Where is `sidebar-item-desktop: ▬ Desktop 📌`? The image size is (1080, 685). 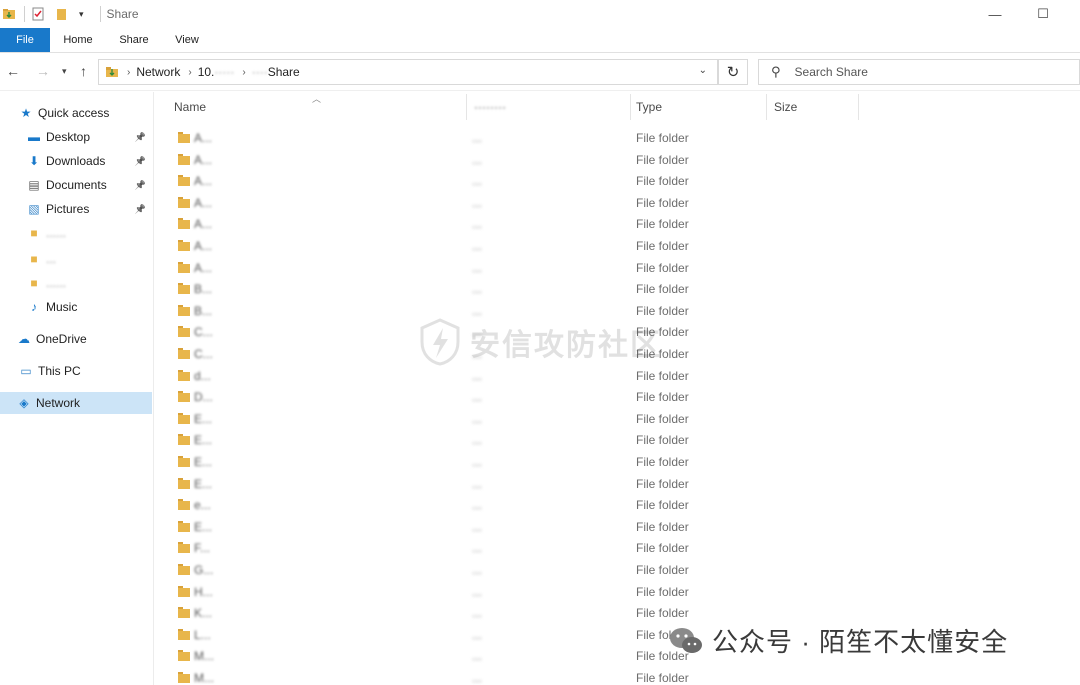
sidebar-item-desktop: ▬ Desktop 📌 is located at coordinates (76, 137).